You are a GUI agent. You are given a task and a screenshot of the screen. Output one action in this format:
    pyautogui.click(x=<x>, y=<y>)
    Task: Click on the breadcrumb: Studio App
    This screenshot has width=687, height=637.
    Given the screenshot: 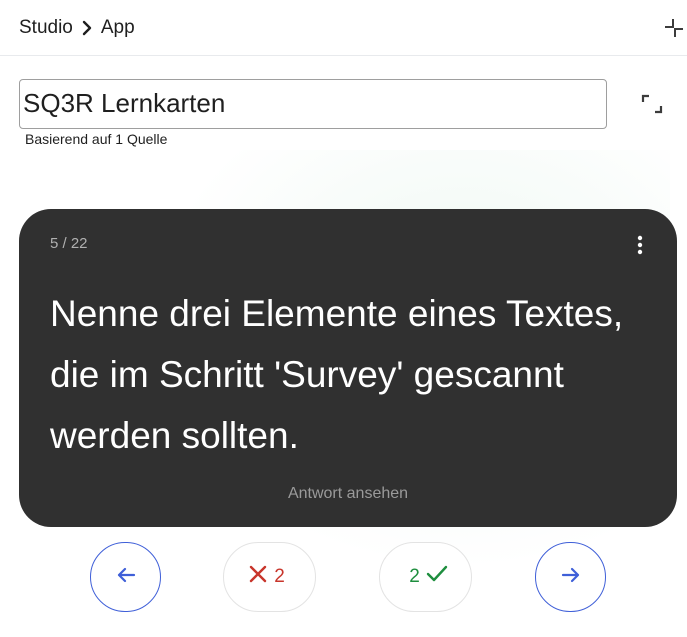 What is the action you would take?
    pyautogui.click(x=77, y=28)
    